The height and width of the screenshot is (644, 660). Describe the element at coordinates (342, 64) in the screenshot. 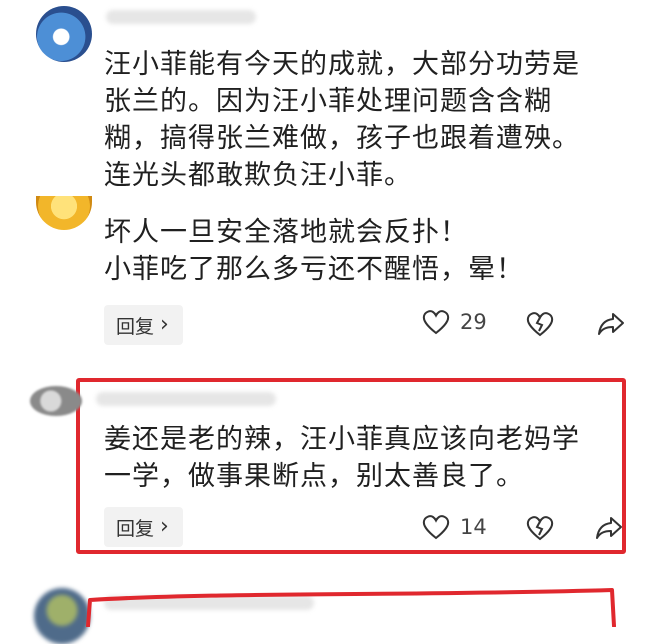

I see `comment-line: 汪小菲能有今天的成就，大部分功劳是` at that location.